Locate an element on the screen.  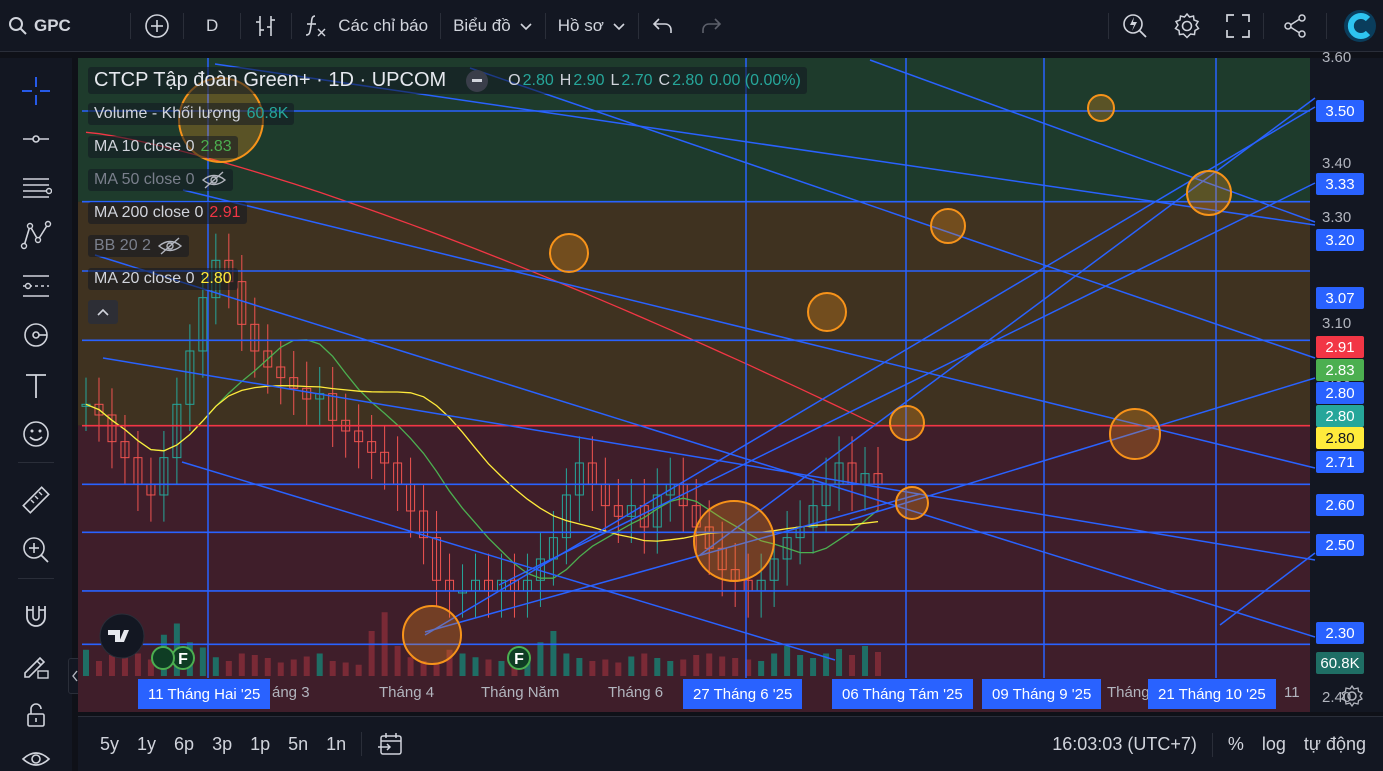
horizontal-lines-tool is located at coordinates (36, 188).